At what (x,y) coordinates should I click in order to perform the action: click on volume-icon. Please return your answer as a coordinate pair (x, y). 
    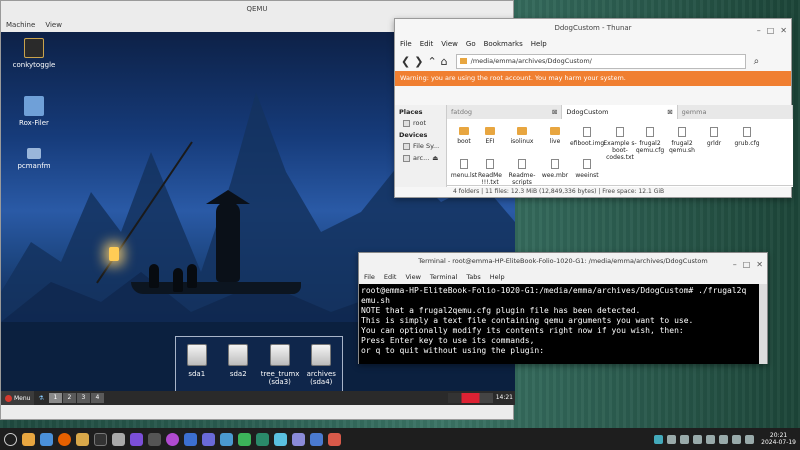
    Looking at the image, I should click on (724, 439).